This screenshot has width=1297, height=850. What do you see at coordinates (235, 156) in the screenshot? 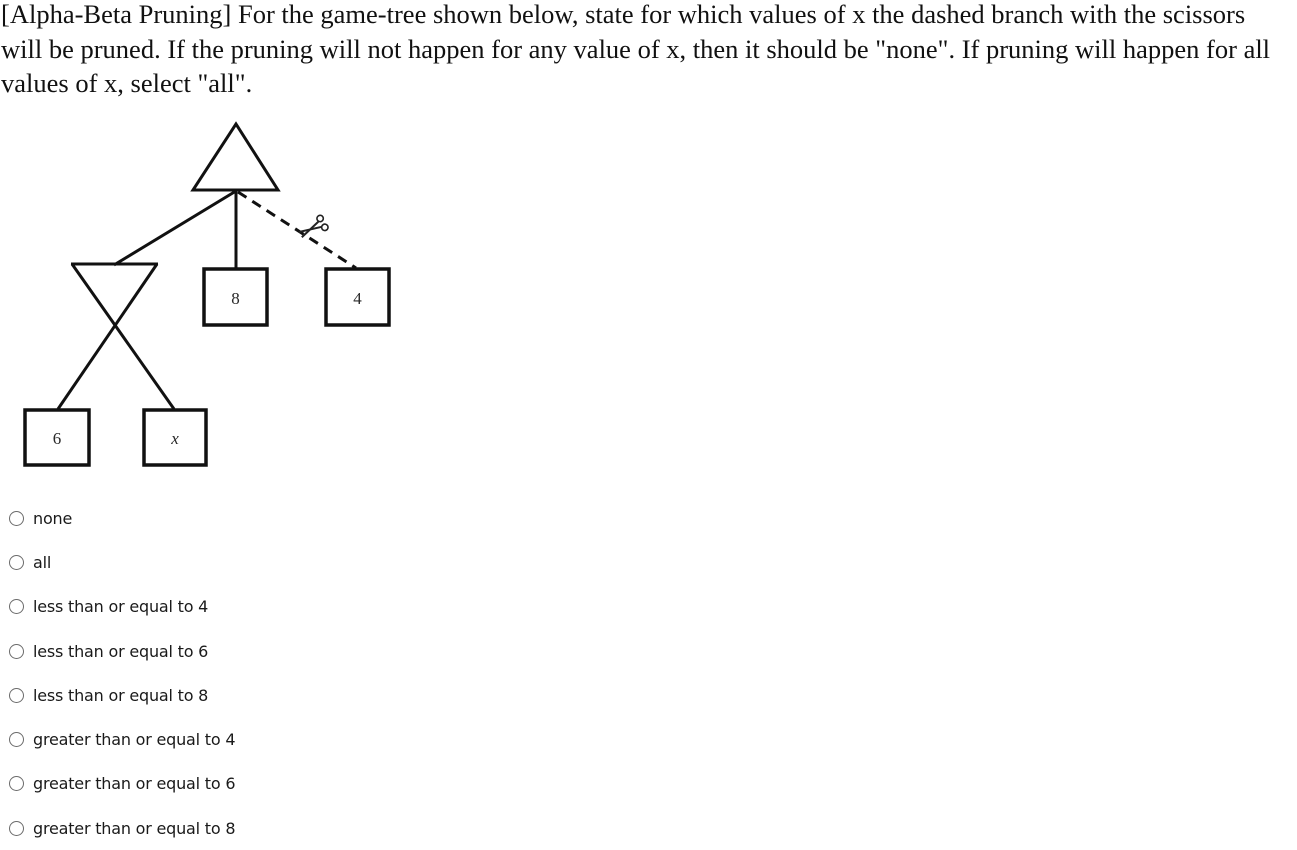
I see `max-node-root` at bounding box center [235, 156].